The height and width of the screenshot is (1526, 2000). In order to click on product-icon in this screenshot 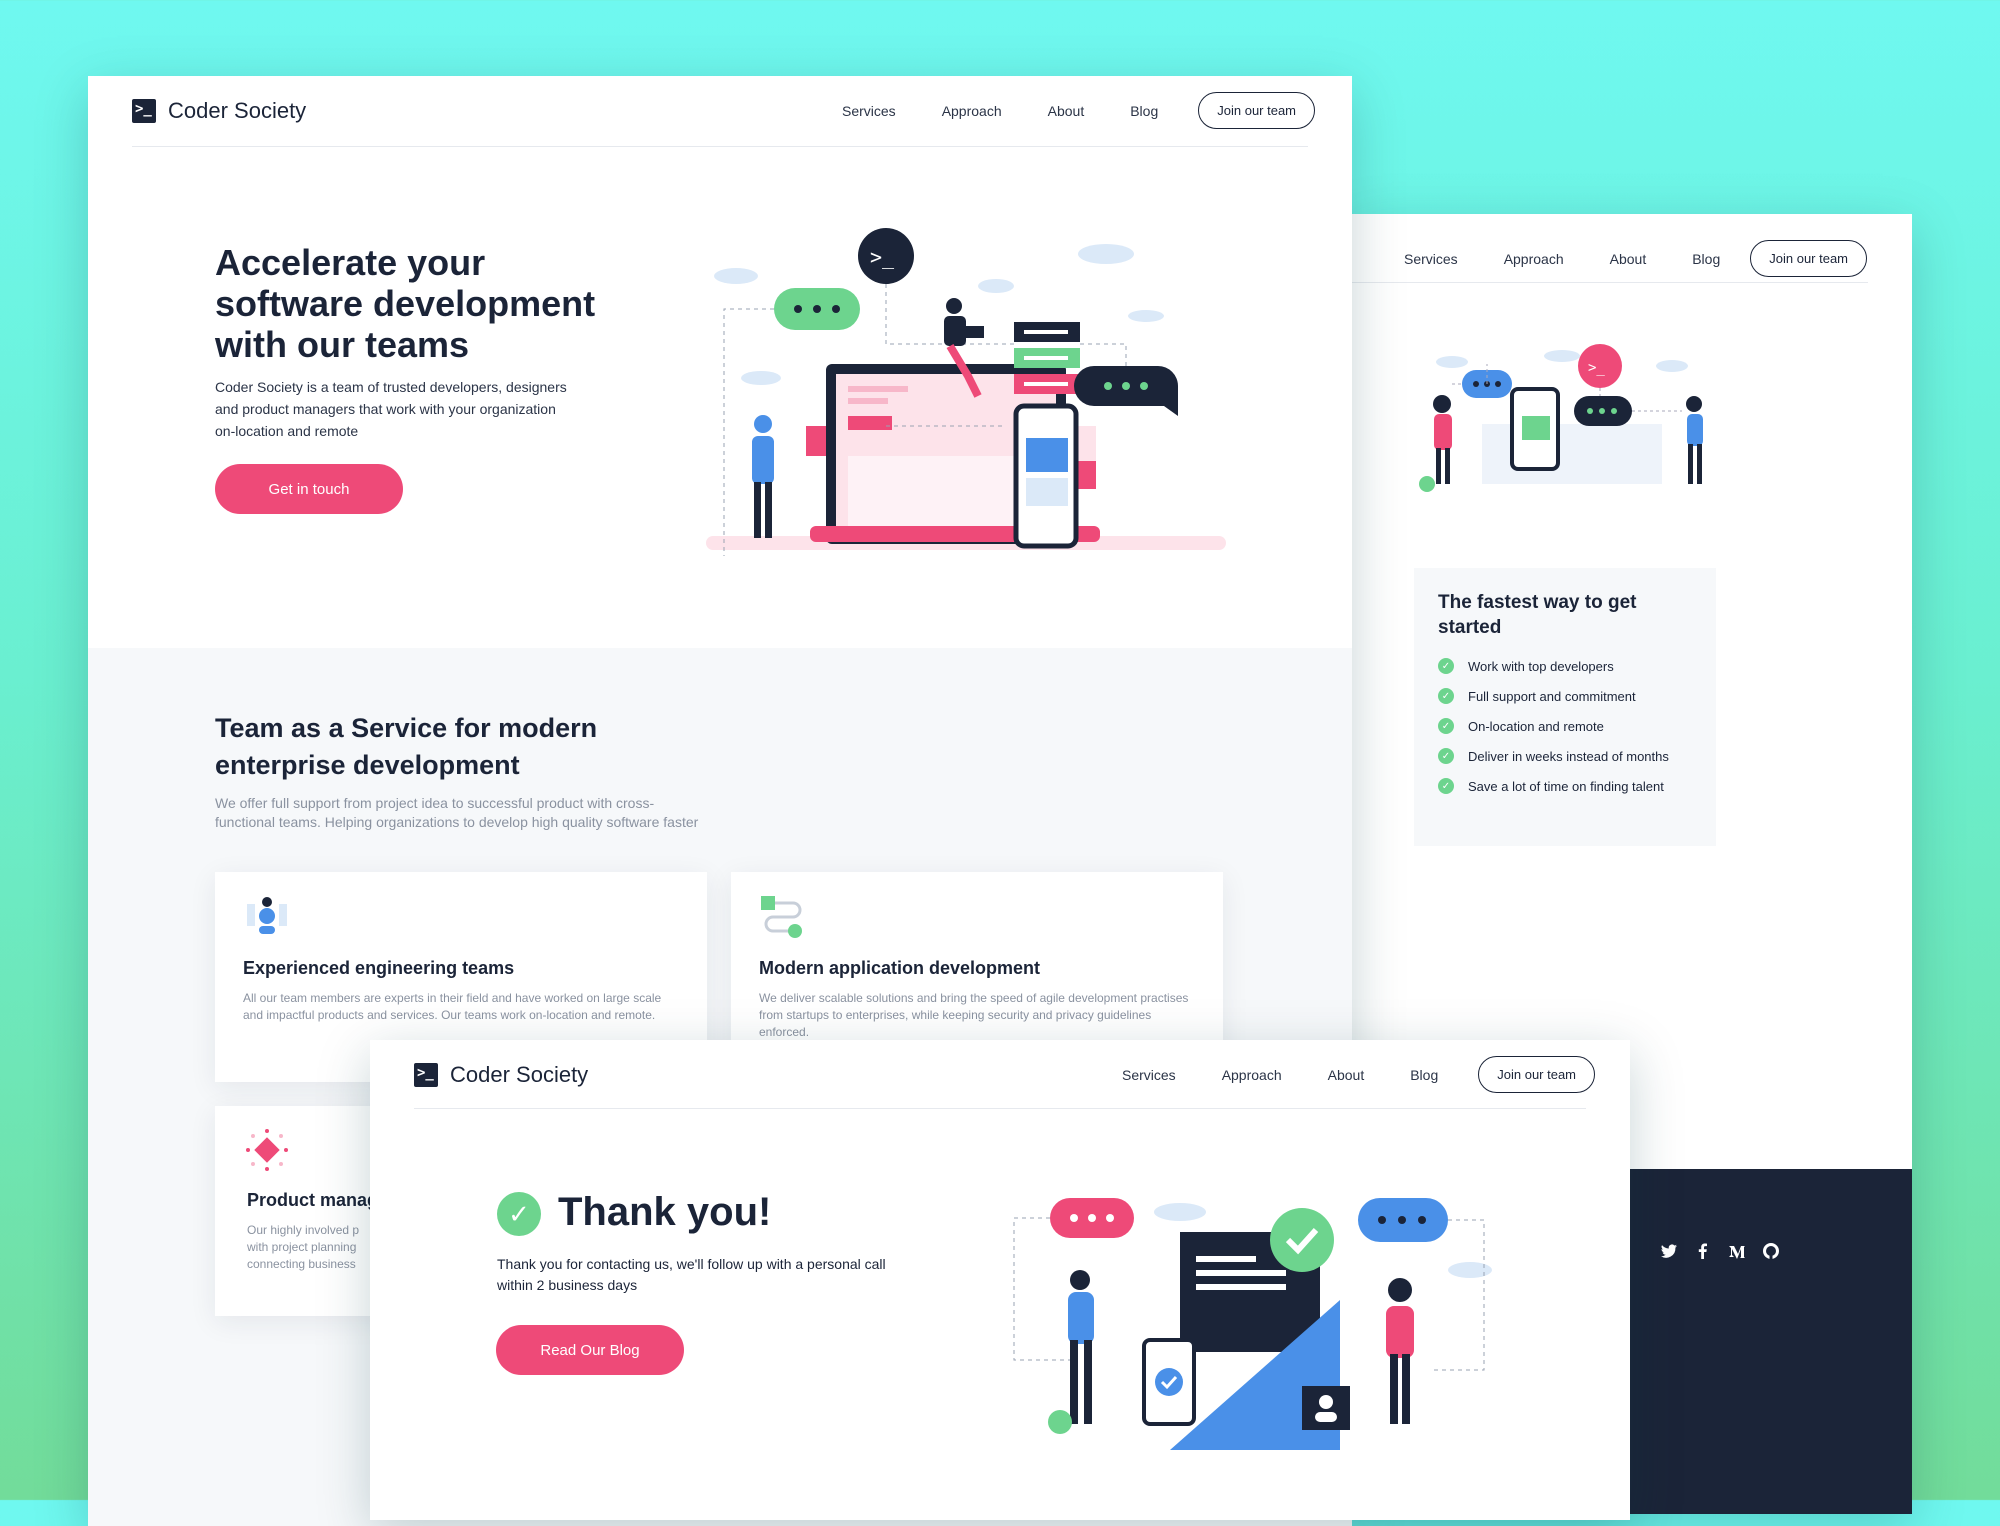, I will do `click(267, 1150)`.